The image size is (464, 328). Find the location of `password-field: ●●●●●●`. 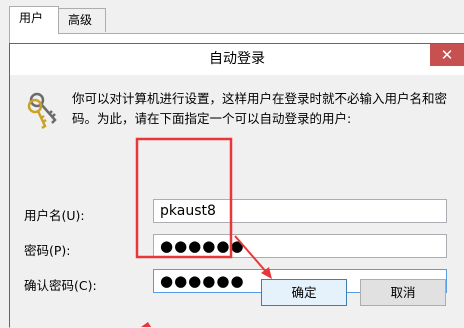

password-field: ●●●●●● is located at coordinates (300, 246).